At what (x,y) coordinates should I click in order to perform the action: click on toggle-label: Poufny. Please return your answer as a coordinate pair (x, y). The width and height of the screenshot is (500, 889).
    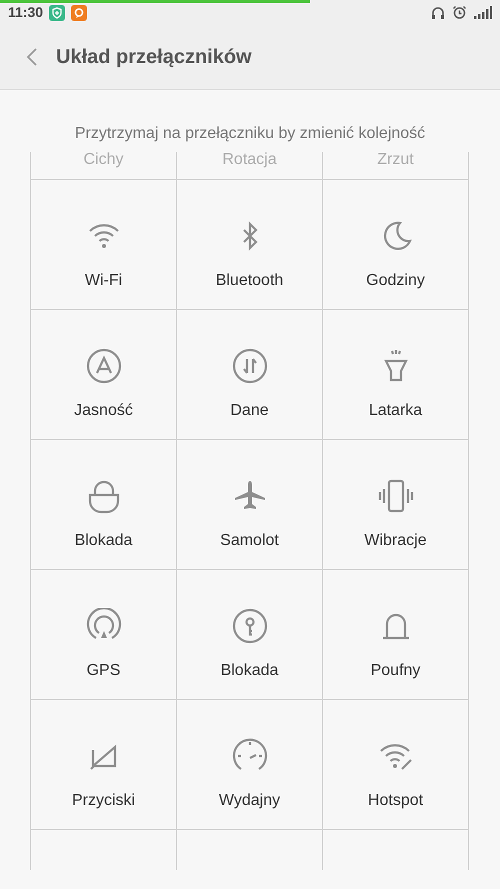
    Looking at the image, I should click on (395, 671).